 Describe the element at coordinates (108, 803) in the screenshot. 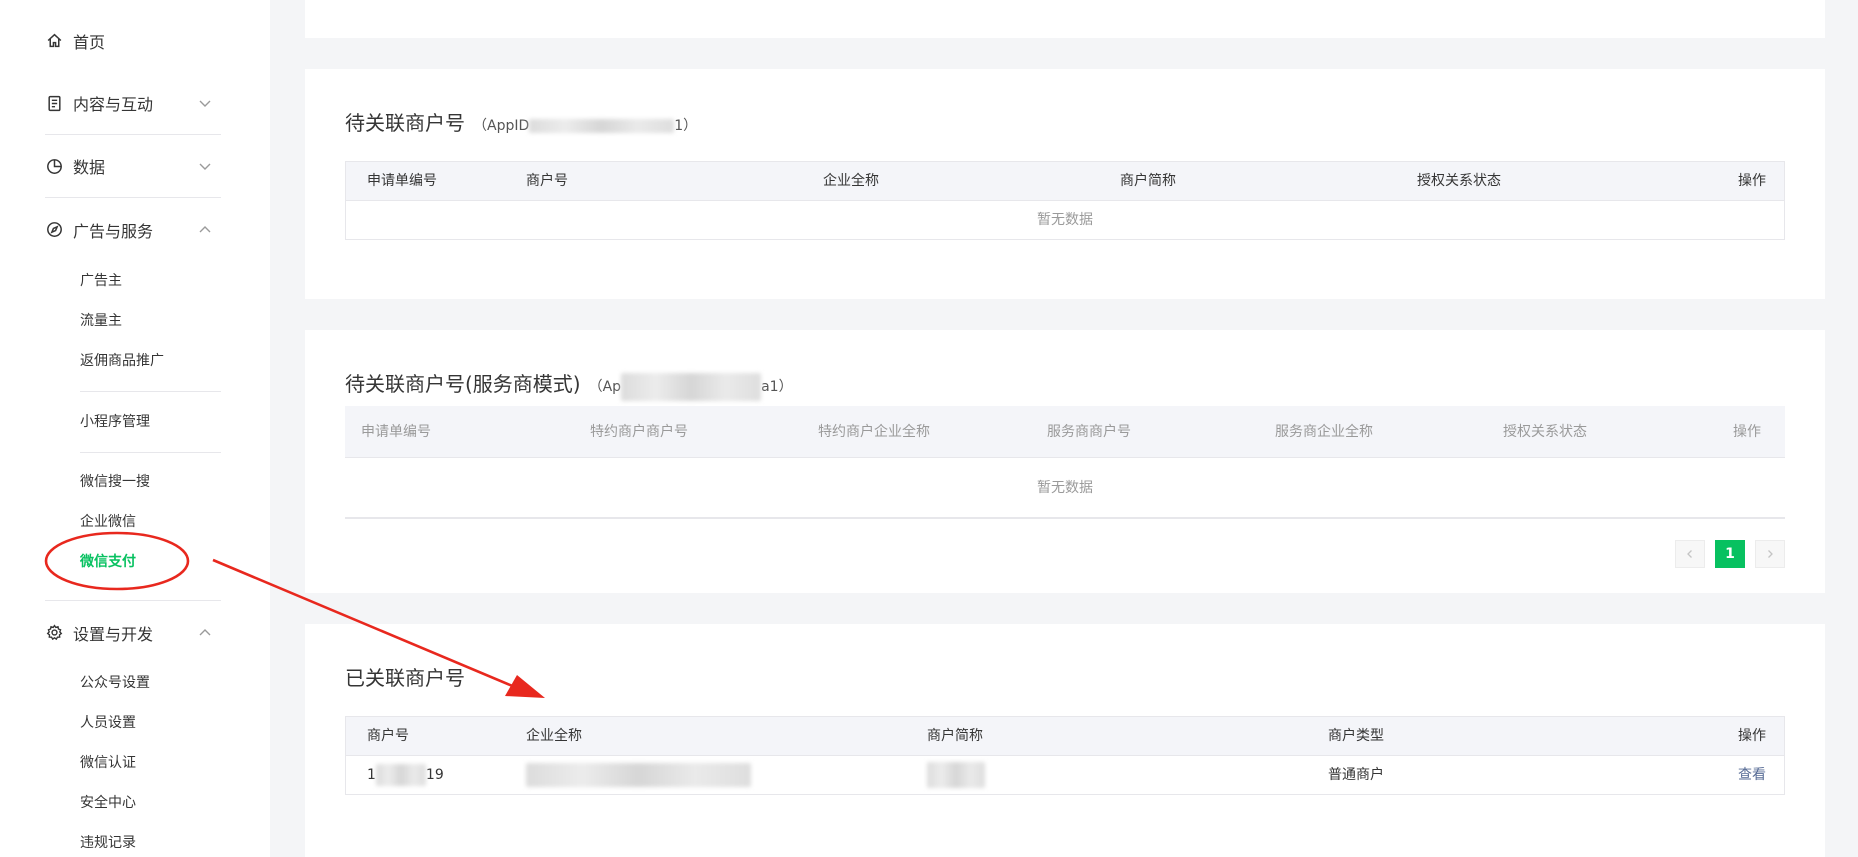

I see `sidebar-subitem-security: 安全中心` at that location.